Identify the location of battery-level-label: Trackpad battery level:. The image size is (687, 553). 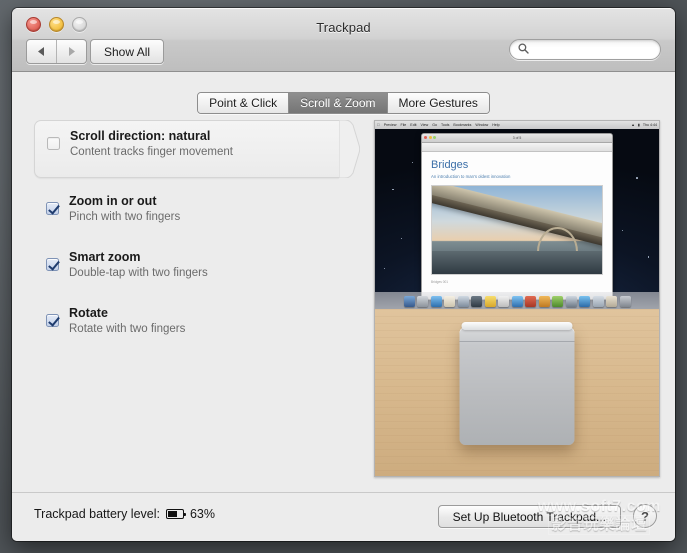
(97, 514).